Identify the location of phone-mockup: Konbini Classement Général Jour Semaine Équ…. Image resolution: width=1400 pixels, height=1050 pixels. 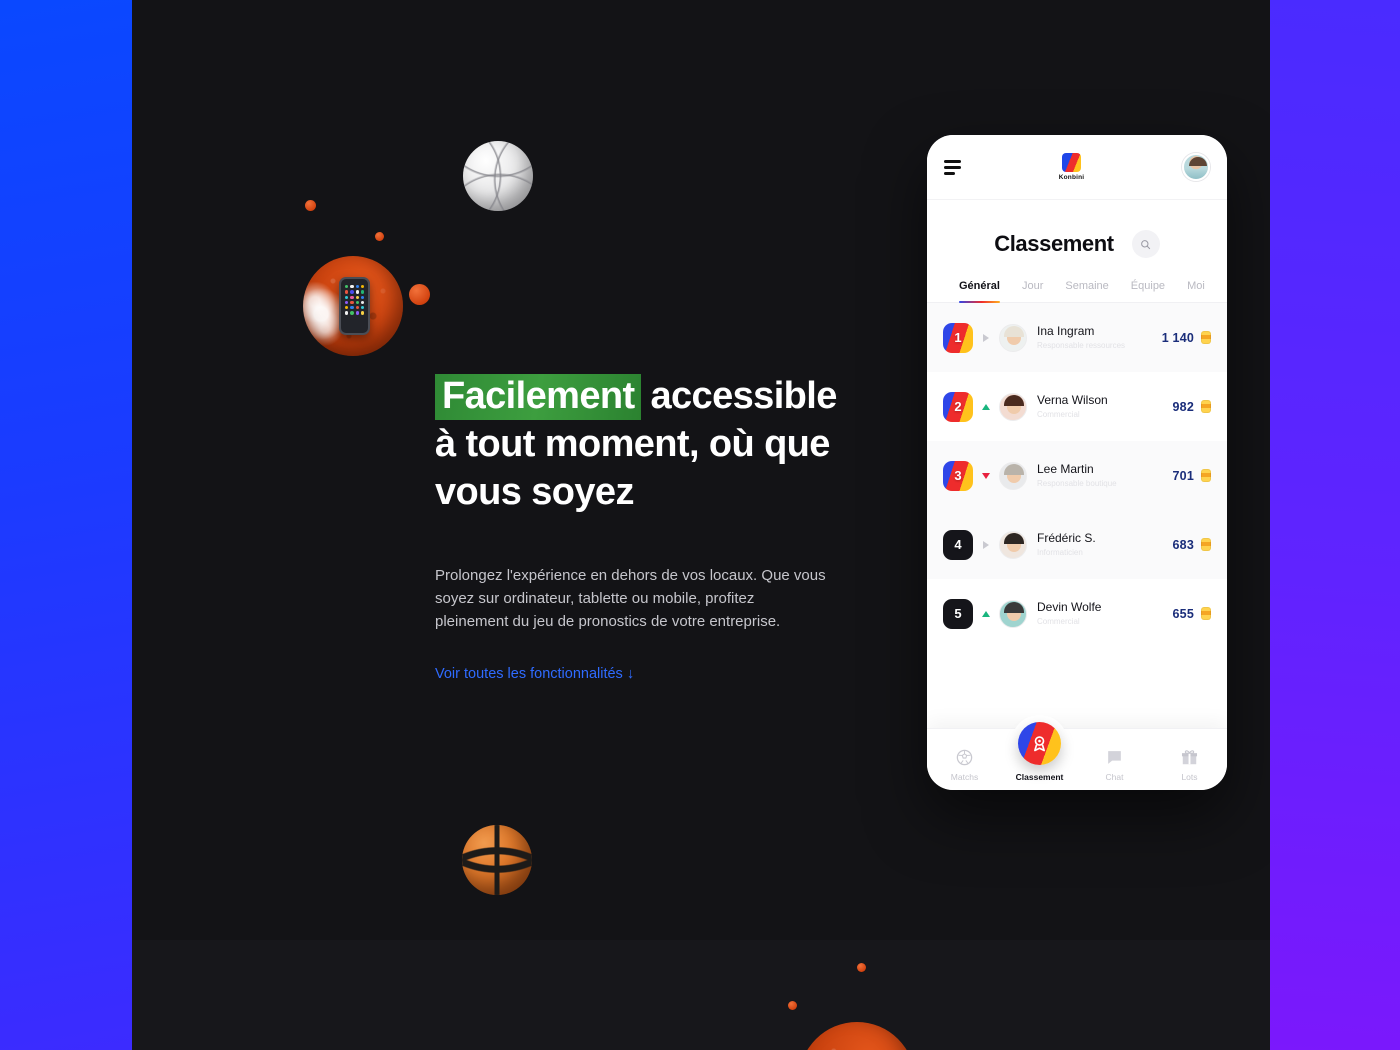
(1077, 462).